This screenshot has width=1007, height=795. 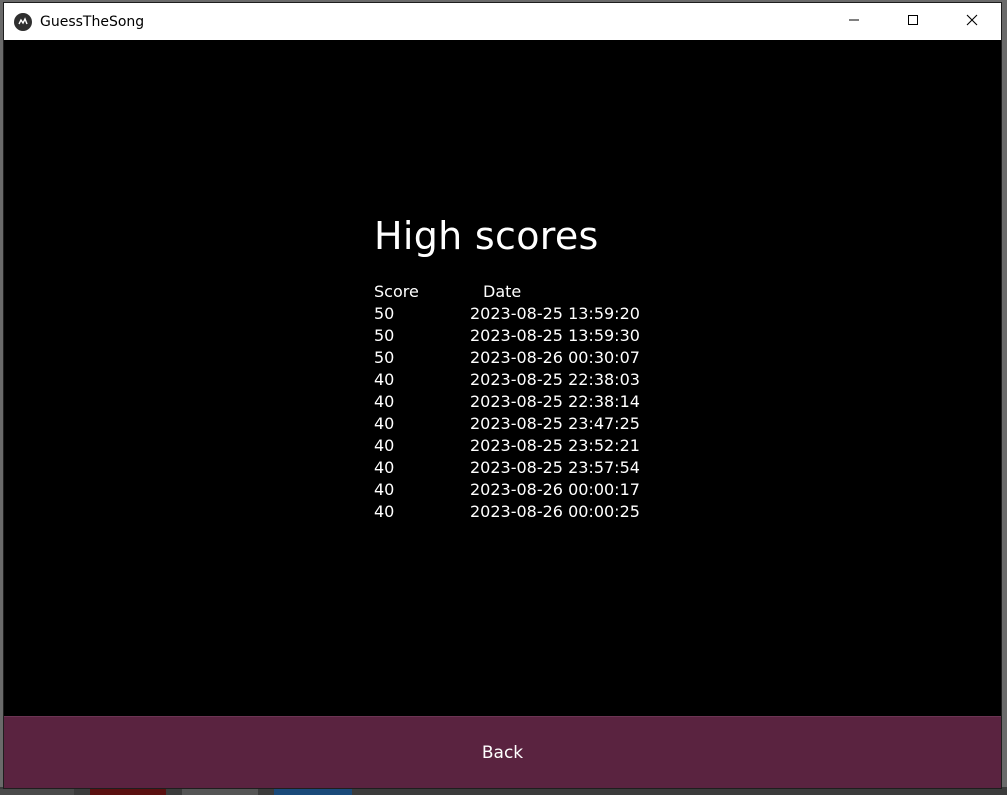 I want to click on table-row: 40 2023-08-25 22:38:14, so click(x=507, y=402).